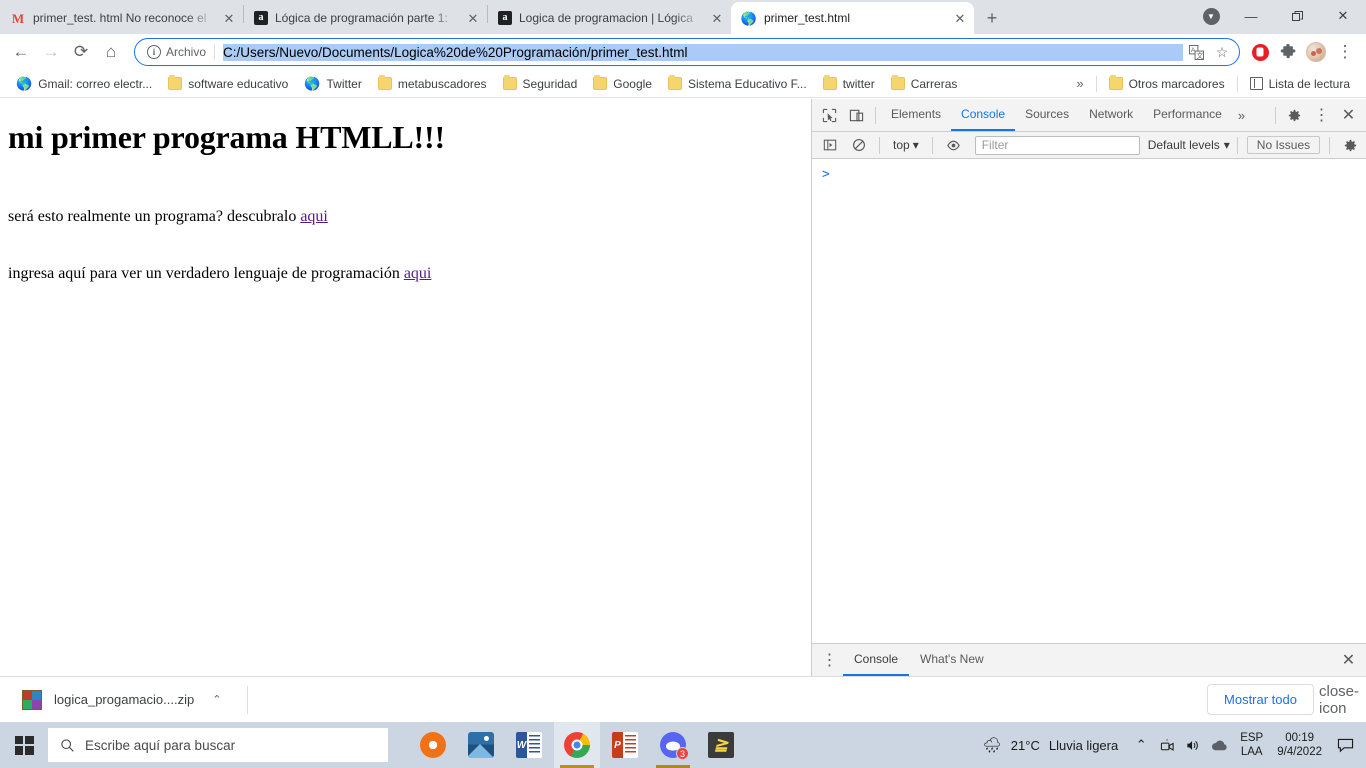 This screenshot has width=1366, height=768. I want to click on downloads-divider, so click(248, 699).